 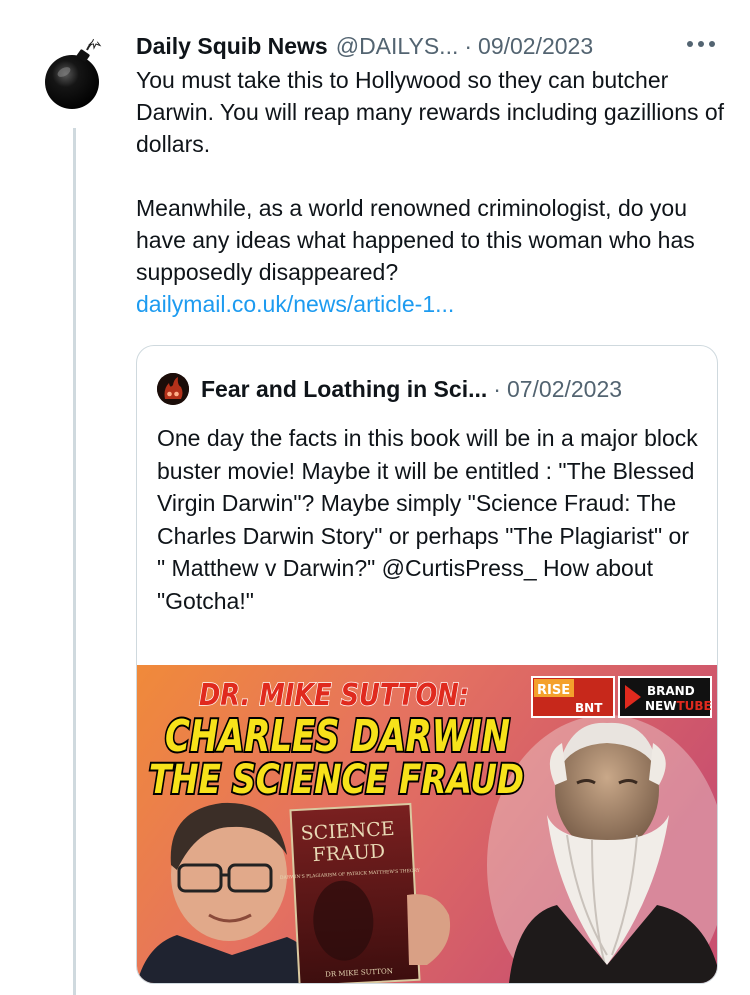 I want to click on more-options-button, so click(x=701, y=44).